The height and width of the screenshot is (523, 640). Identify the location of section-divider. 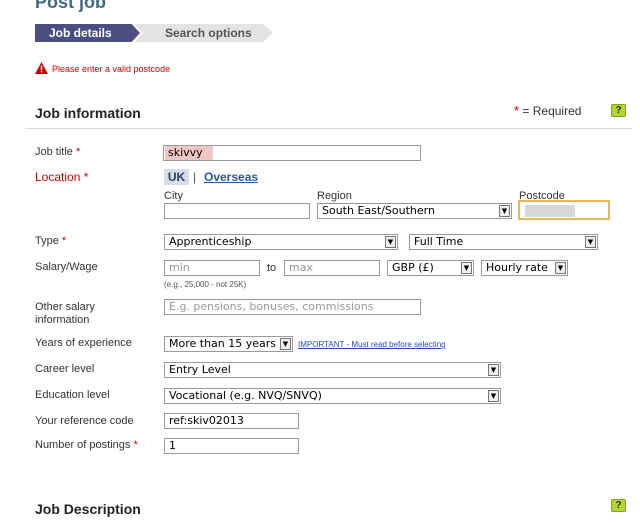
(328, 128).